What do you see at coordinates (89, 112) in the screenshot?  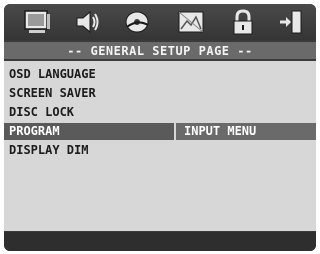 I see `menu-item-disc-lock: DISC LOCK` at bounding box center [89, 112].